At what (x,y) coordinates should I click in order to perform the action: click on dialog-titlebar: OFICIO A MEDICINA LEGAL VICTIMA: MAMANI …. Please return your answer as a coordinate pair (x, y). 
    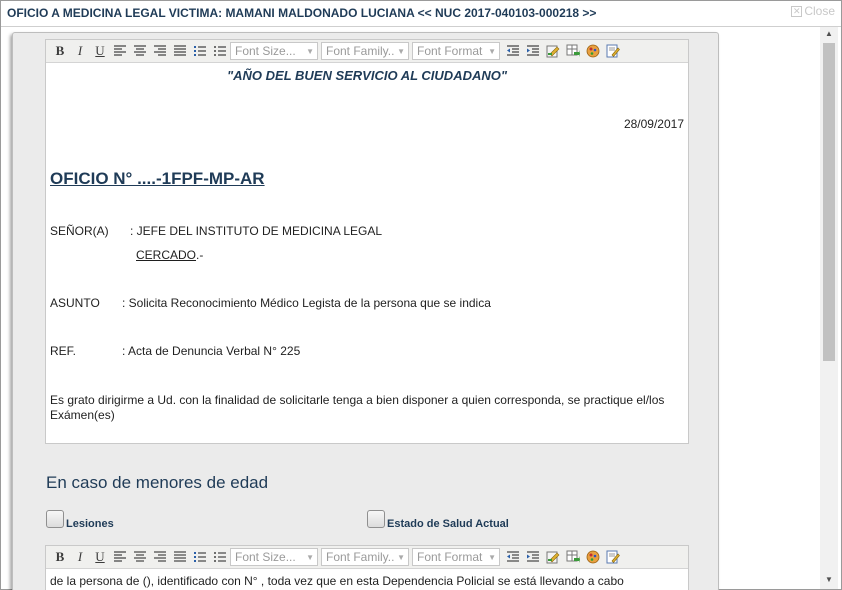
    Looking at the image, I should click on (421, 14).